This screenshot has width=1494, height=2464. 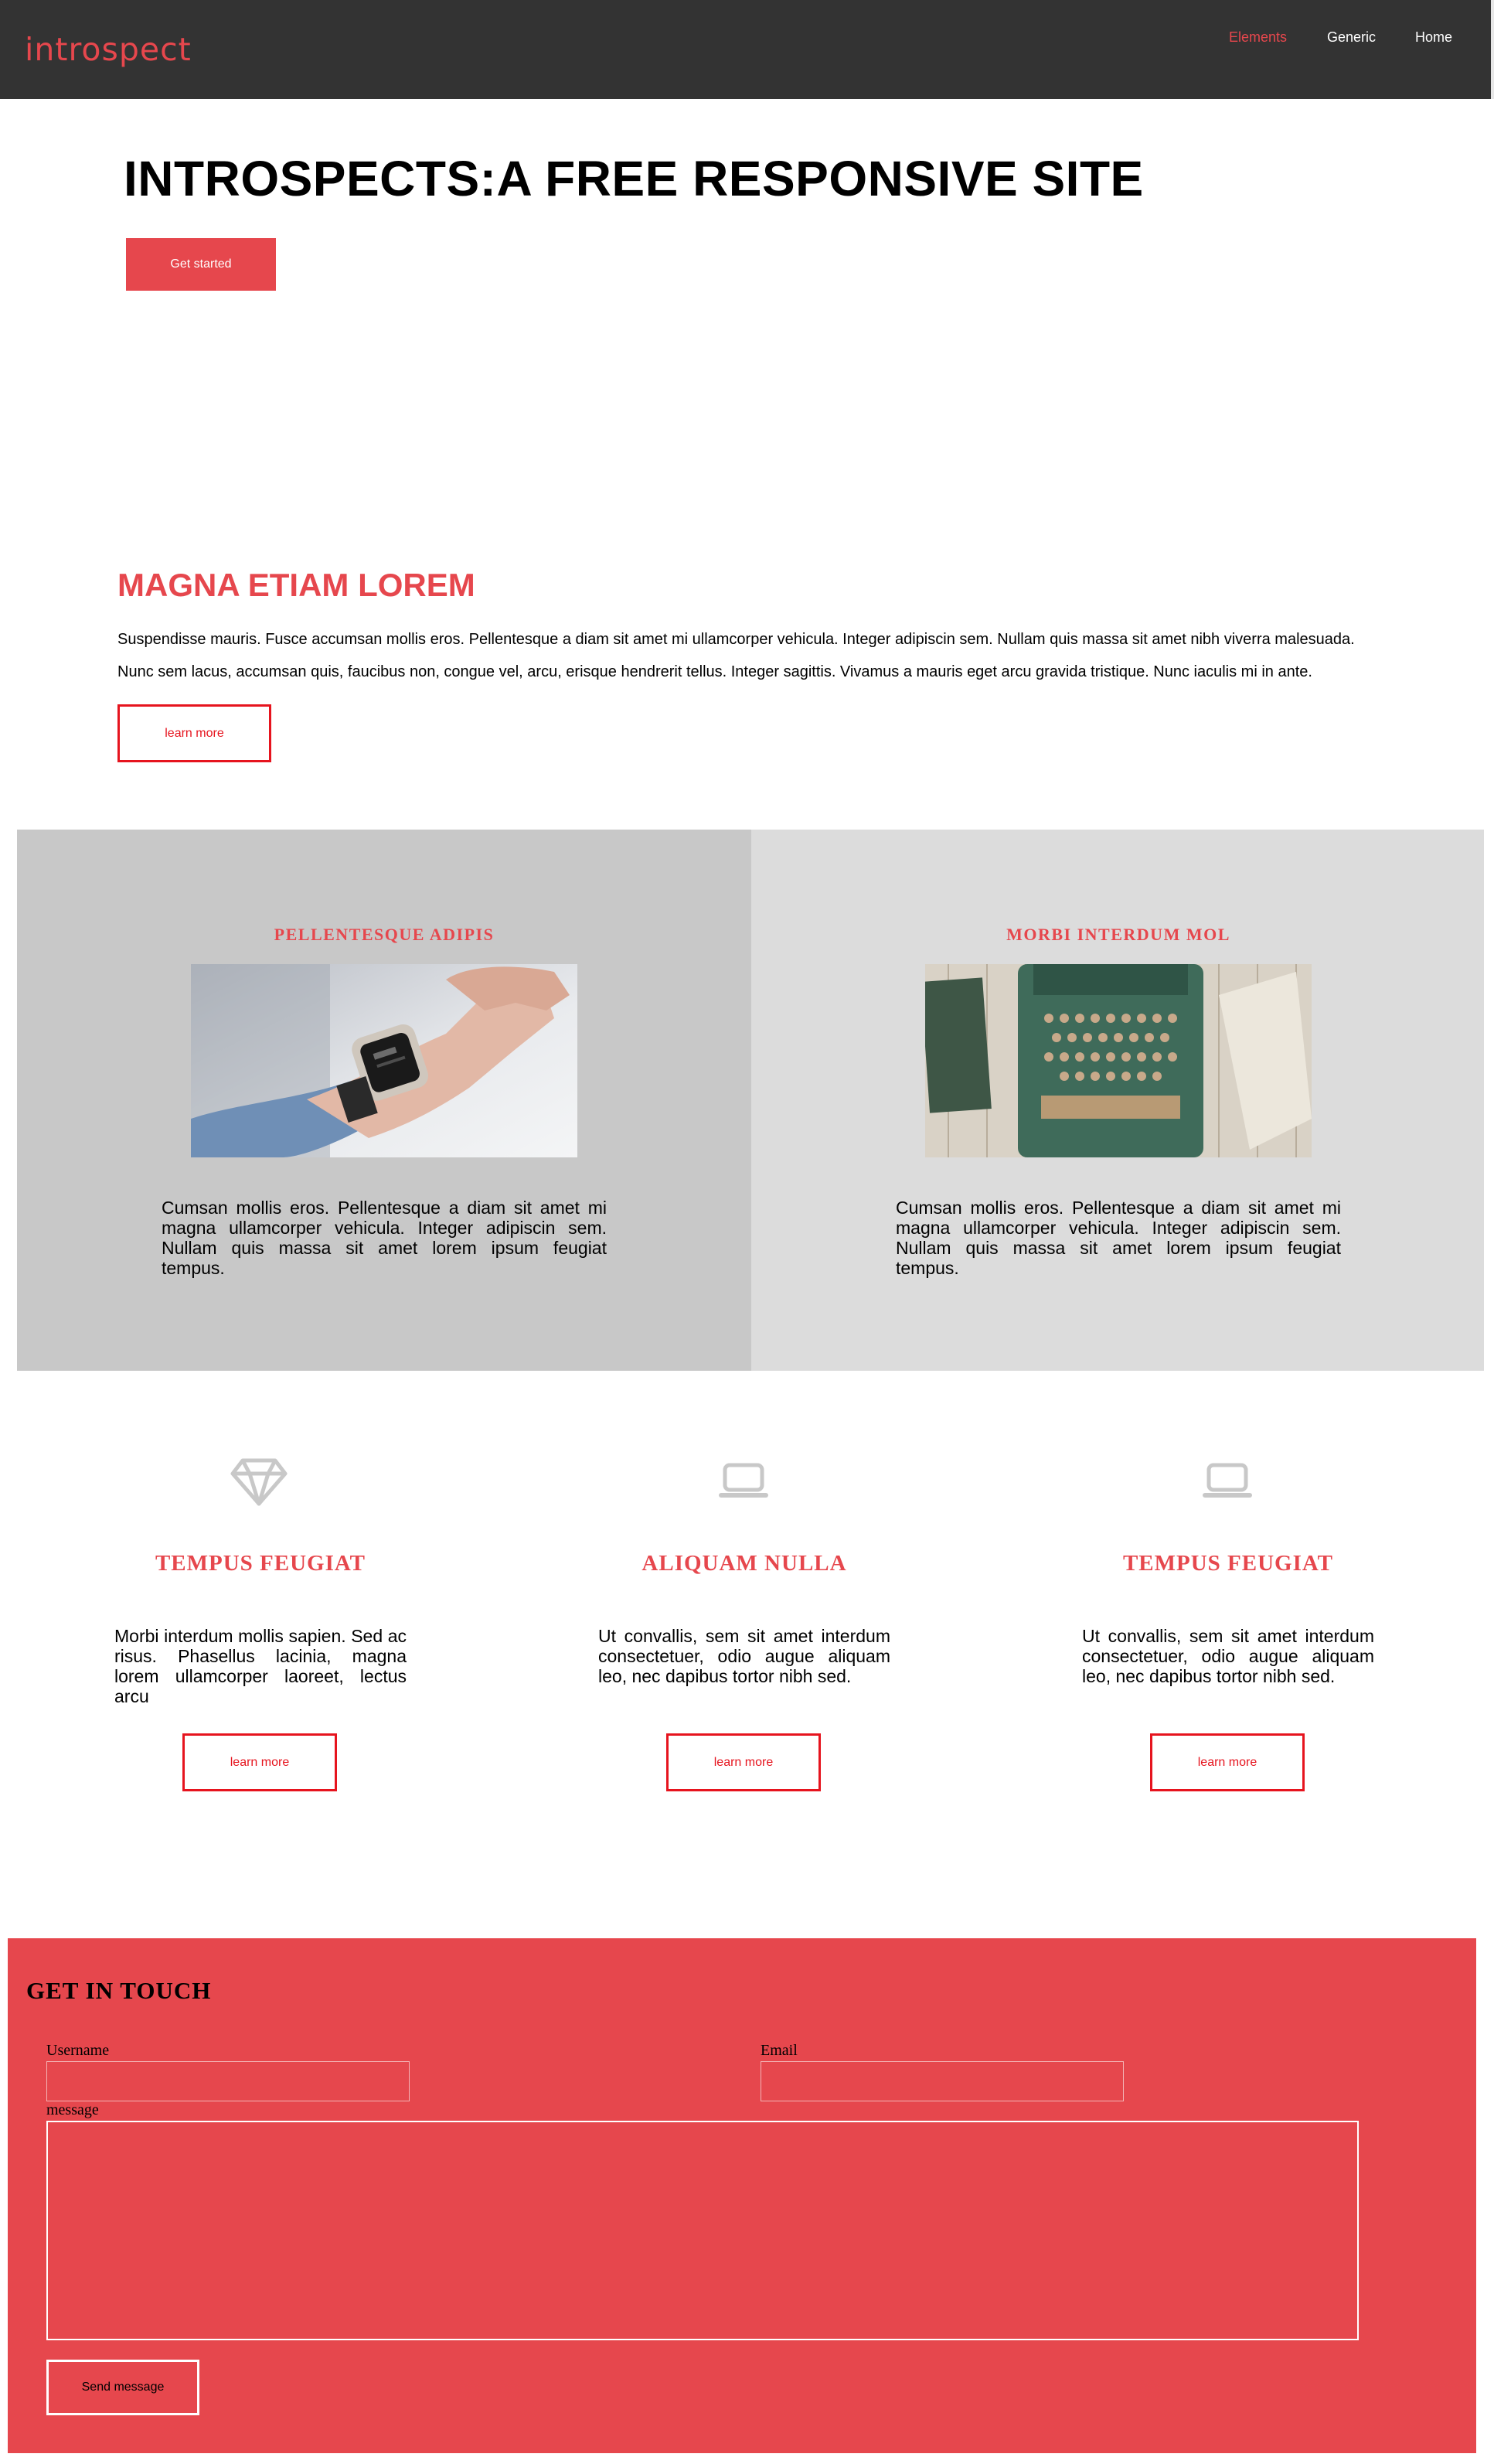 I want to click on feature-title: ALIQUAM NULLA, so click(x=745, y=1563).